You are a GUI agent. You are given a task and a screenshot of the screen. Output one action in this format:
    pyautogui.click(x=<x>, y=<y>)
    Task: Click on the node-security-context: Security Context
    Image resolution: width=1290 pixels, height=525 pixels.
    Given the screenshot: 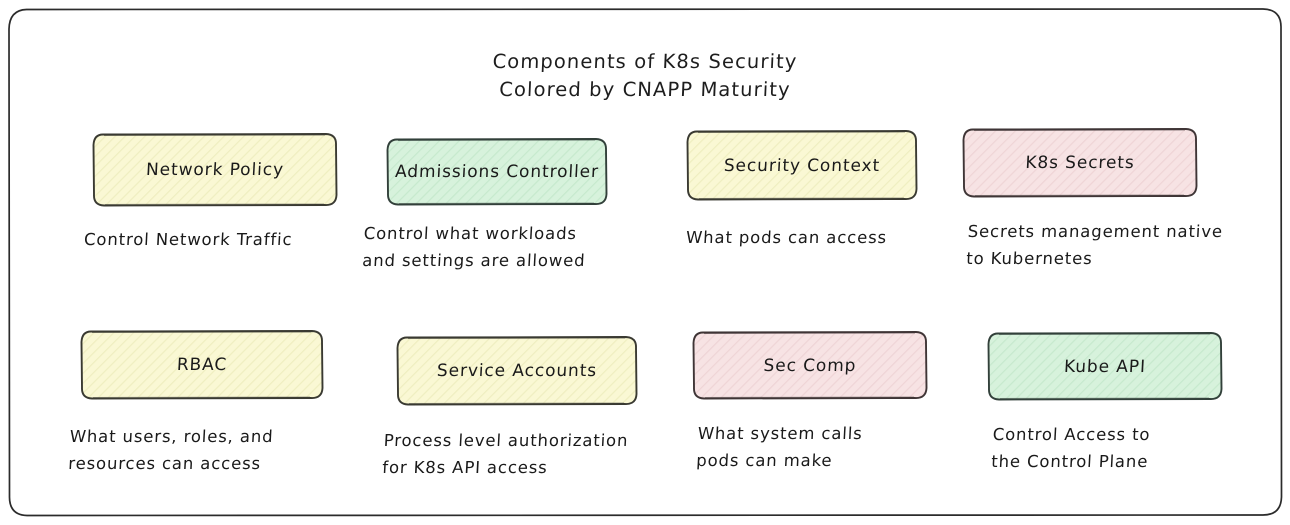 What is the action you would take?
    pyautogui.click(x=802, y=165)
    